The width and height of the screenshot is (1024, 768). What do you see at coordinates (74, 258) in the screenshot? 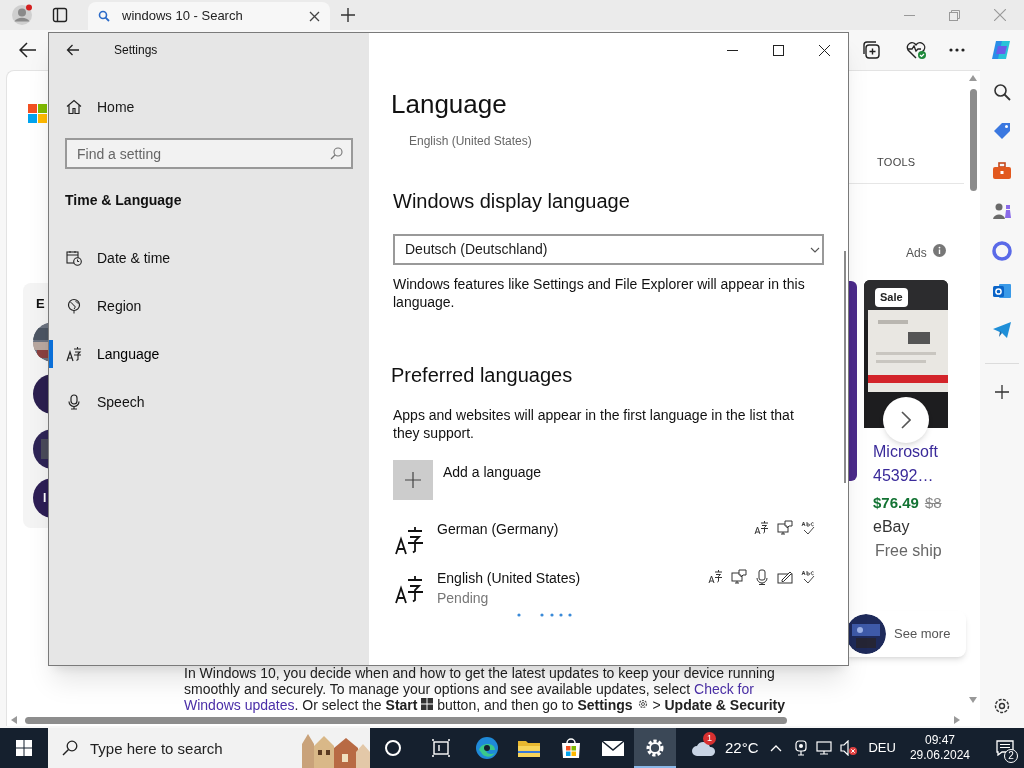
I see `calendar-clock-icon` at bounding box center [74, 258].